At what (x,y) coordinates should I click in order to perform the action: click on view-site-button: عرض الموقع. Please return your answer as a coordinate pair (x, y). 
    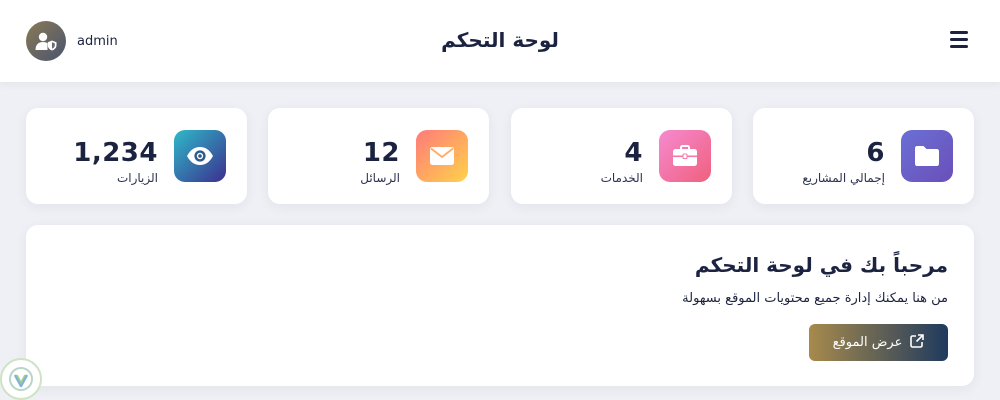
    Looking at the image, I should click on (878, 342).